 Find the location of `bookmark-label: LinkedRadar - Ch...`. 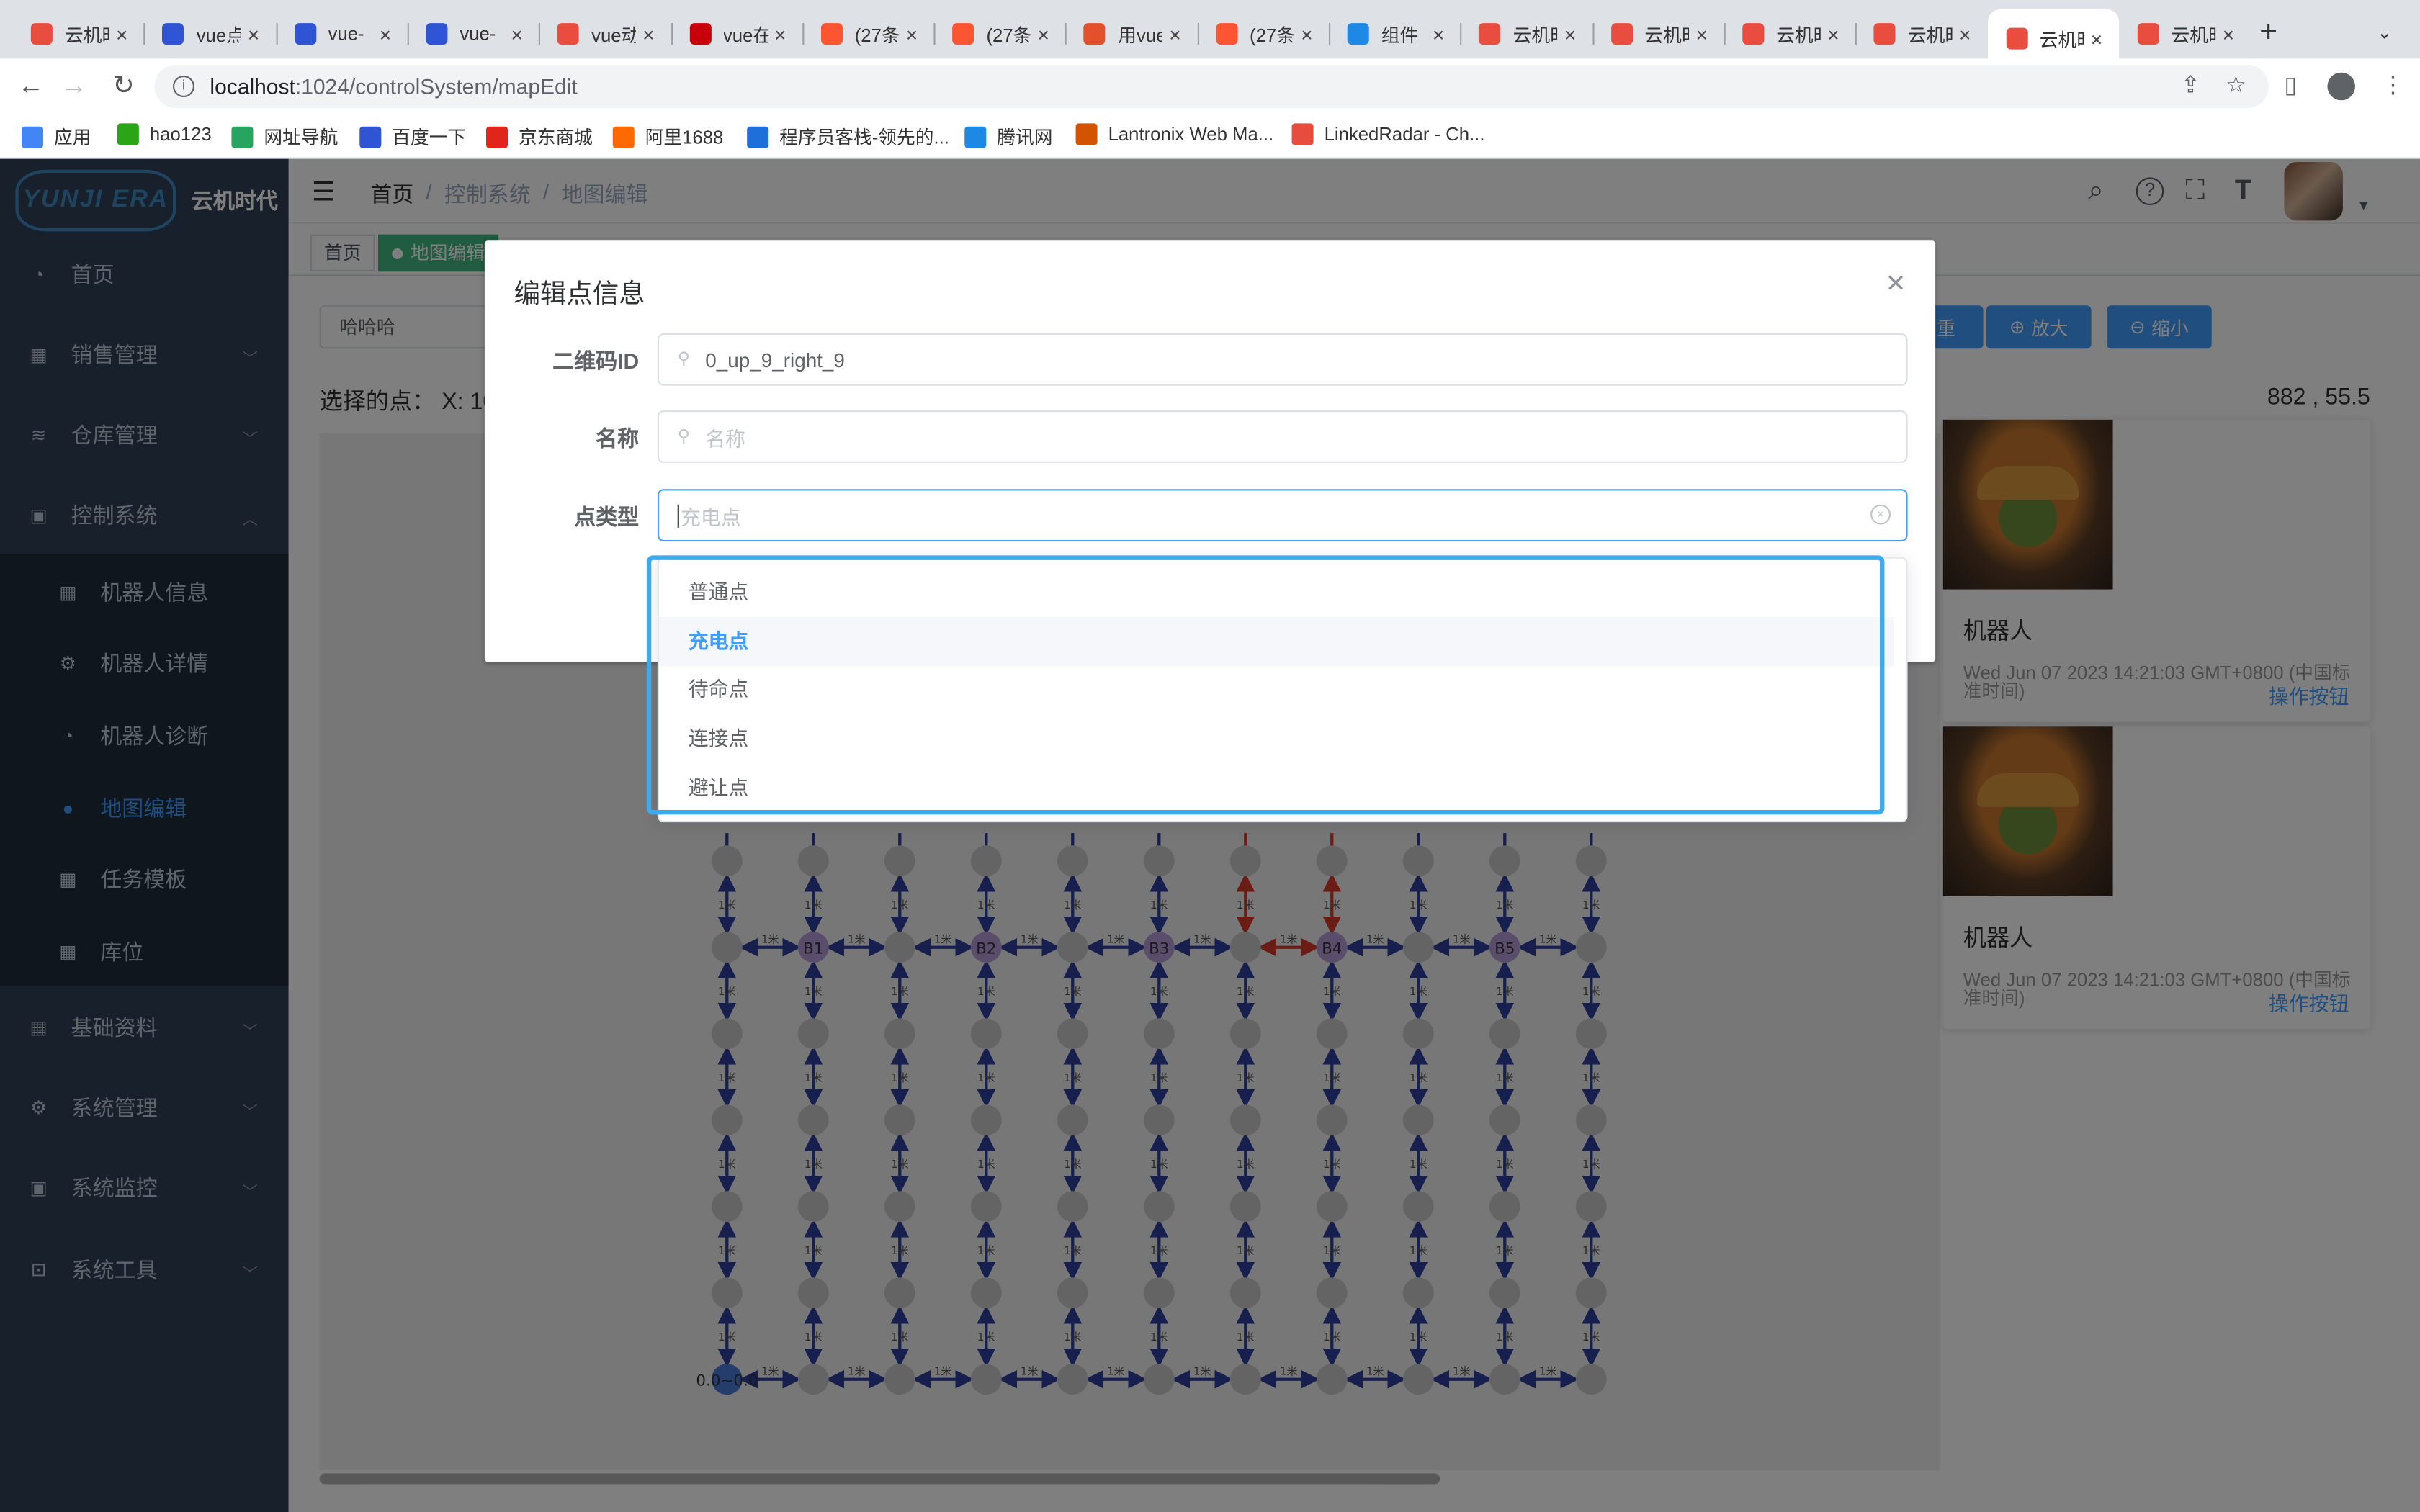

bookmark-label: LinkedRadar - Ch... is located at coordinates (1404, 134).